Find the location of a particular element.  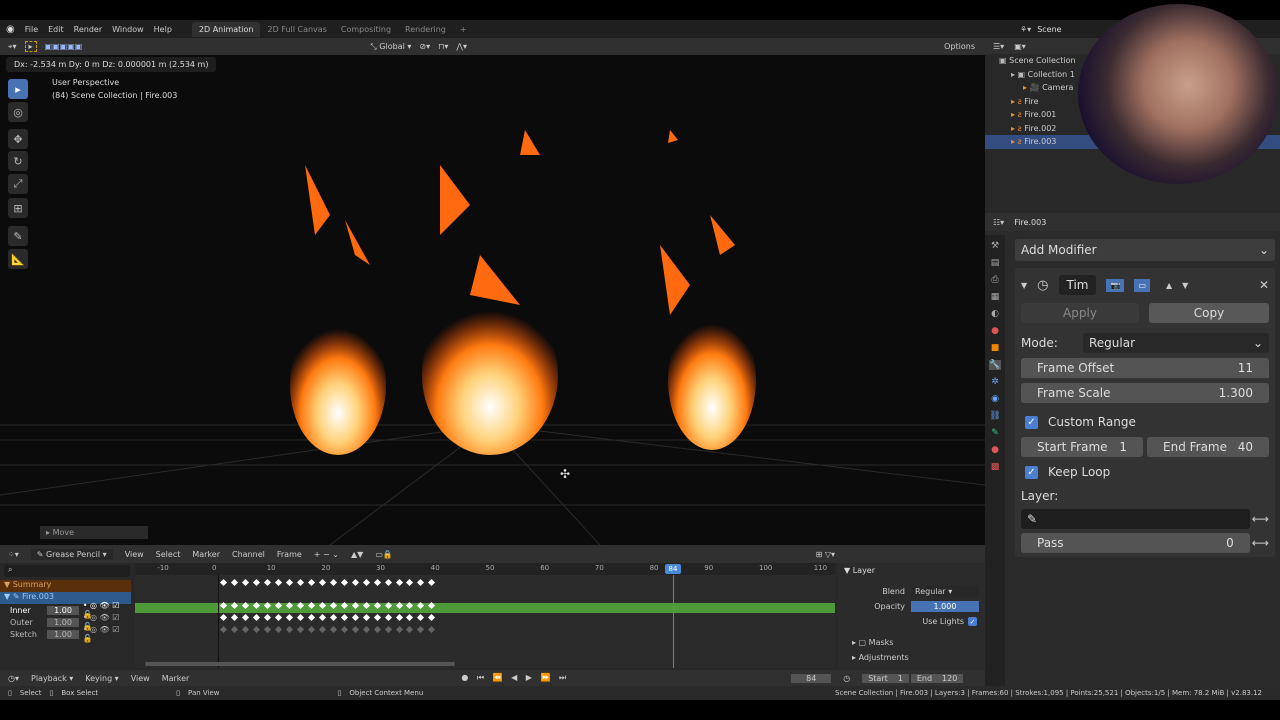

custom-range-checkbox: ✓ Custom Range is located at coordinates (1145, 422).